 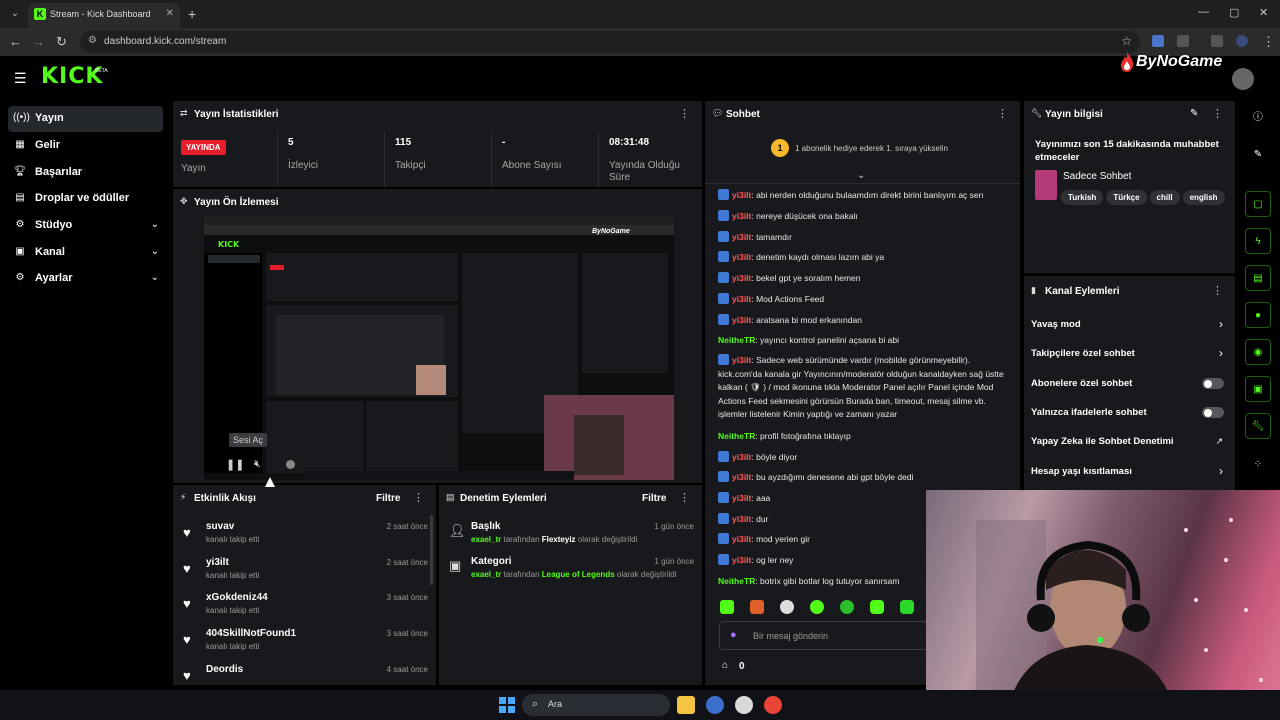 What do you see at coordinates (686, 705) in the screenshot?
I see `file-explorer-icon` at bounding box center [686, 705].